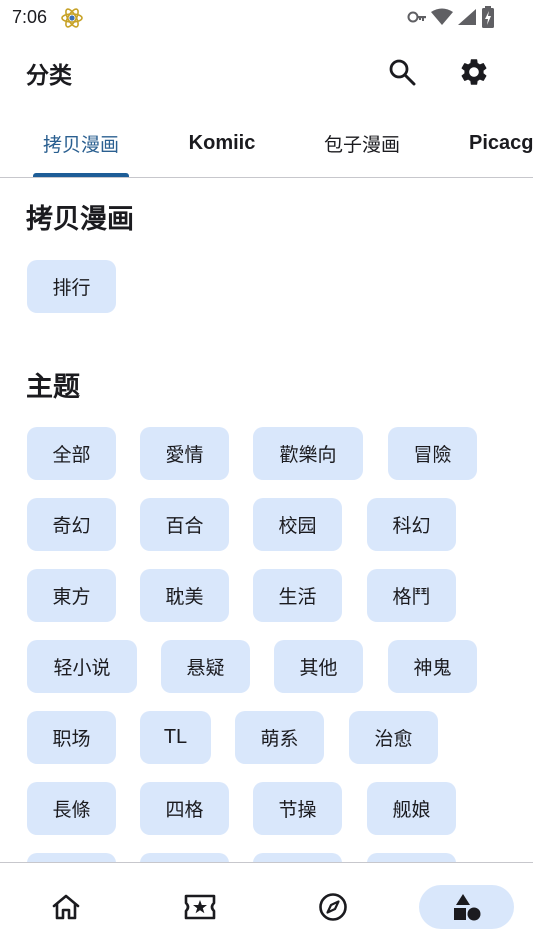  I want to click on tab-komiic: Komiic, so click(222, 142).